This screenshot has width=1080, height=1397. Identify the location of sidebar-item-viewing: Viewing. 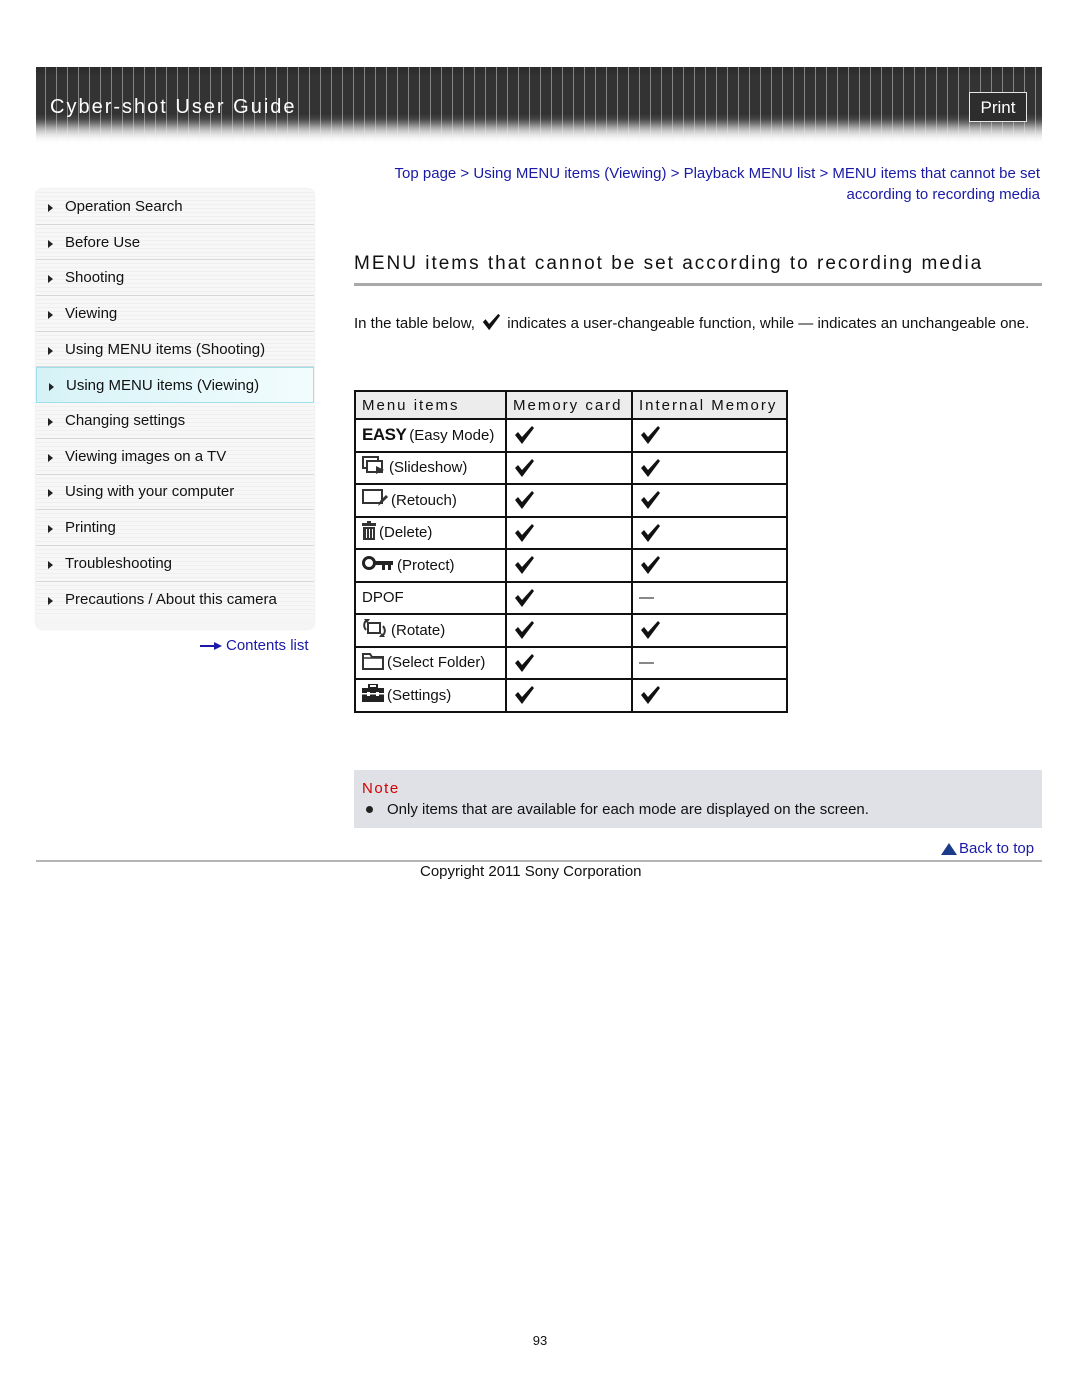
(175, 314).